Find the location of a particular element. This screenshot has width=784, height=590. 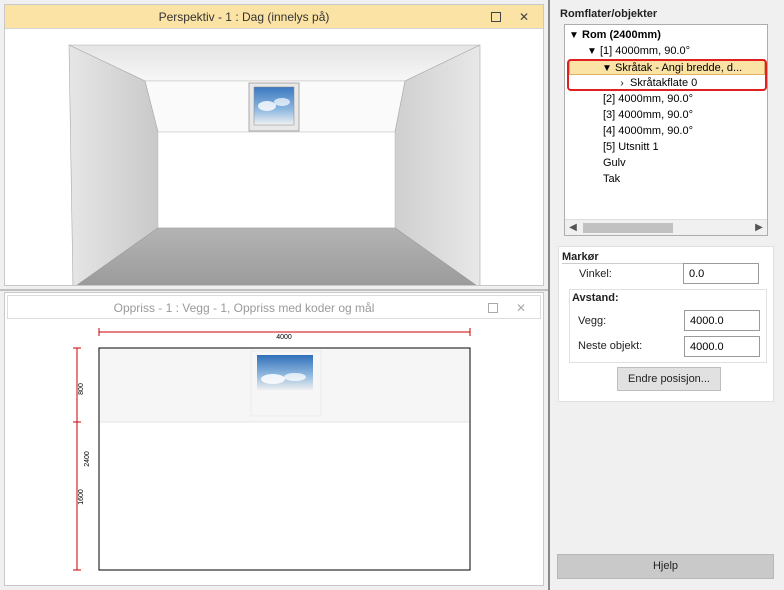

tree-item-label: Tak is located at coordinates (612, 179).